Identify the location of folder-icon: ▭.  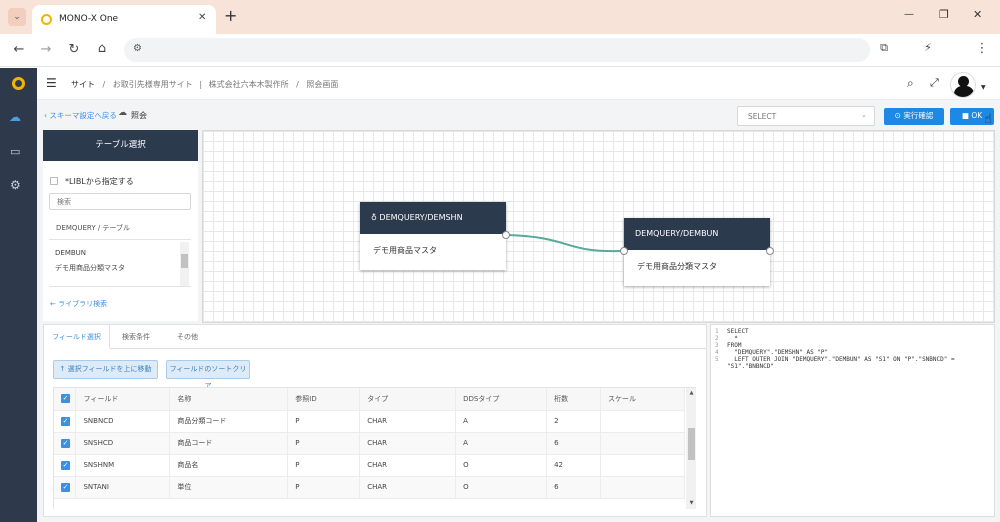
(15, 151).